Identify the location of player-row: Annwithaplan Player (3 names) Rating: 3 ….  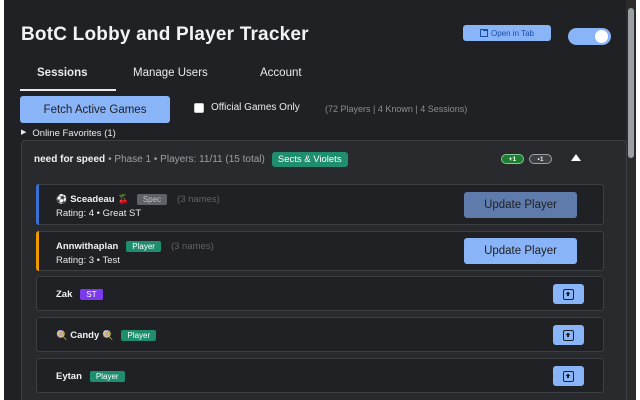
(320, 251).